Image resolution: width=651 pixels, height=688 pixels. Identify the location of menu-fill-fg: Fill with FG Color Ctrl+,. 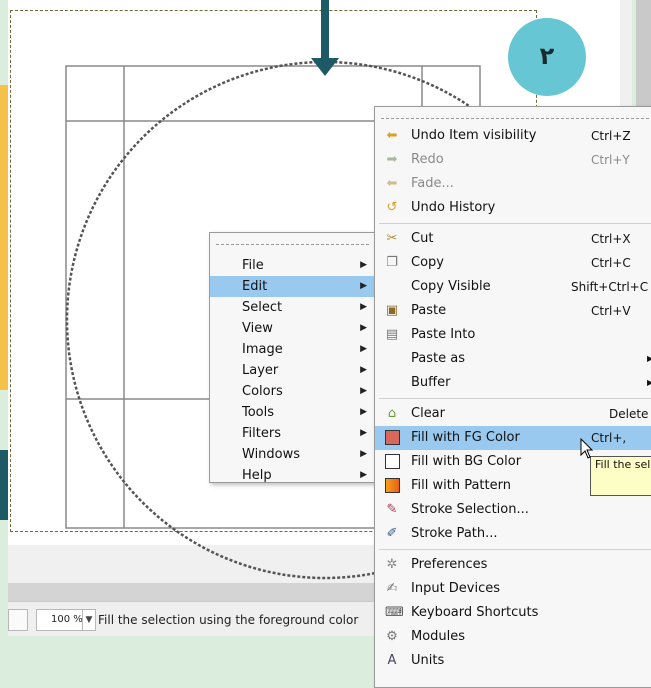
(513, 438).